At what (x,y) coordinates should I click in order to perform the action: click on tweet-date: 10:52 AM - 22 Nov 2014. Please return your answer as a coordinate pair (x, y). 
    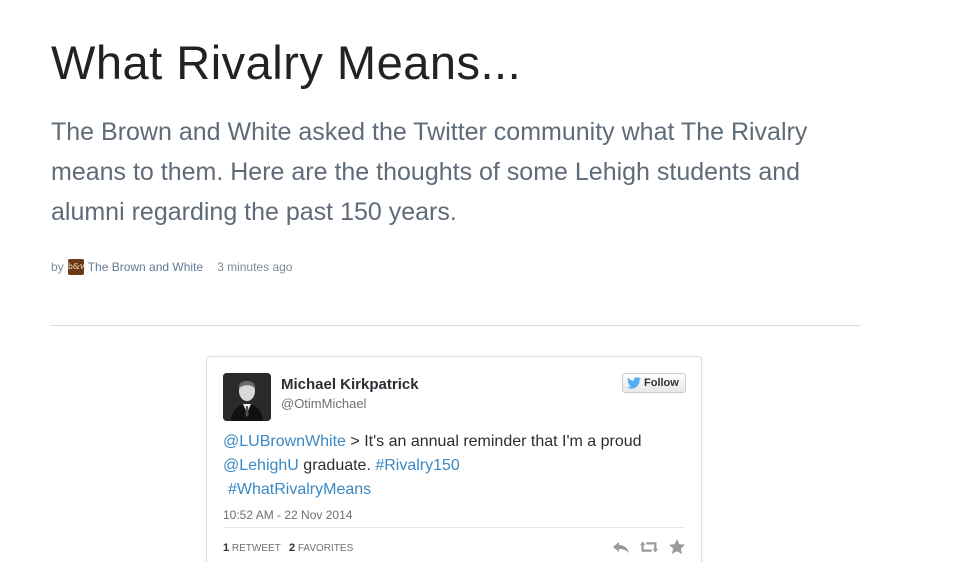
    Looking at the image, I should click on (287, 515).